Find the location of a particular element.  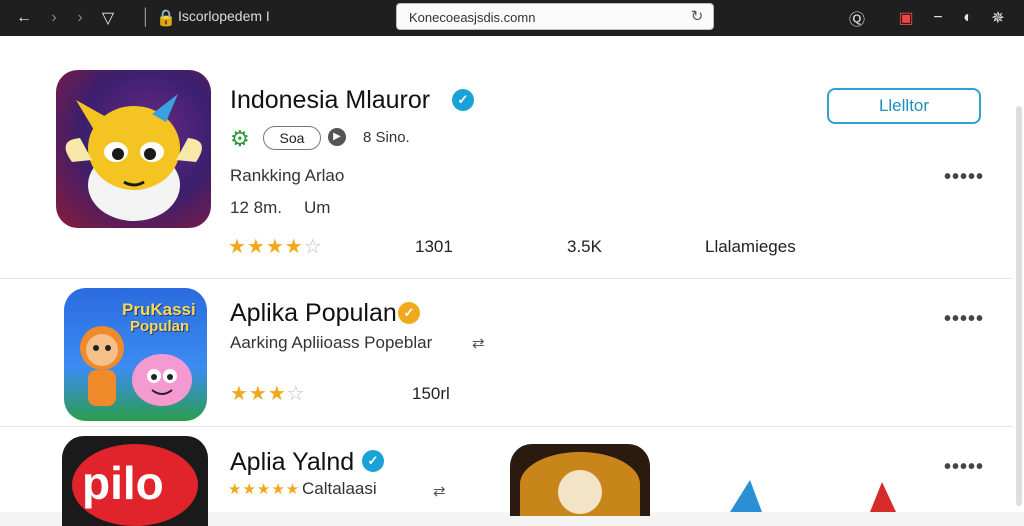

decorative-shapes is located at coordinates (813, 496).